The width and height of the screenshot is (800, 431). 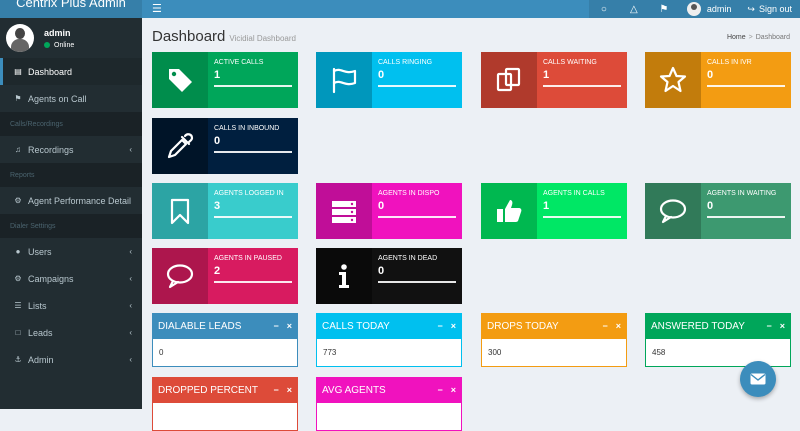 What do you see at coordinates (157, 9) in the screenshot?
I see `menu-toggle-icon: ☰` at bounding box center [157, 9].